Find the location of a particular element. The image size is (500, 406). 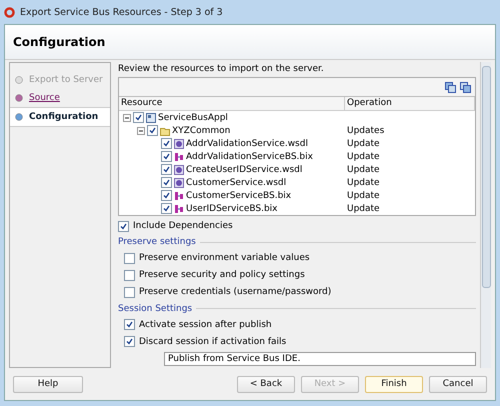

option-label: Preserve credentials (username/password) is located at coordinates (235, 292).